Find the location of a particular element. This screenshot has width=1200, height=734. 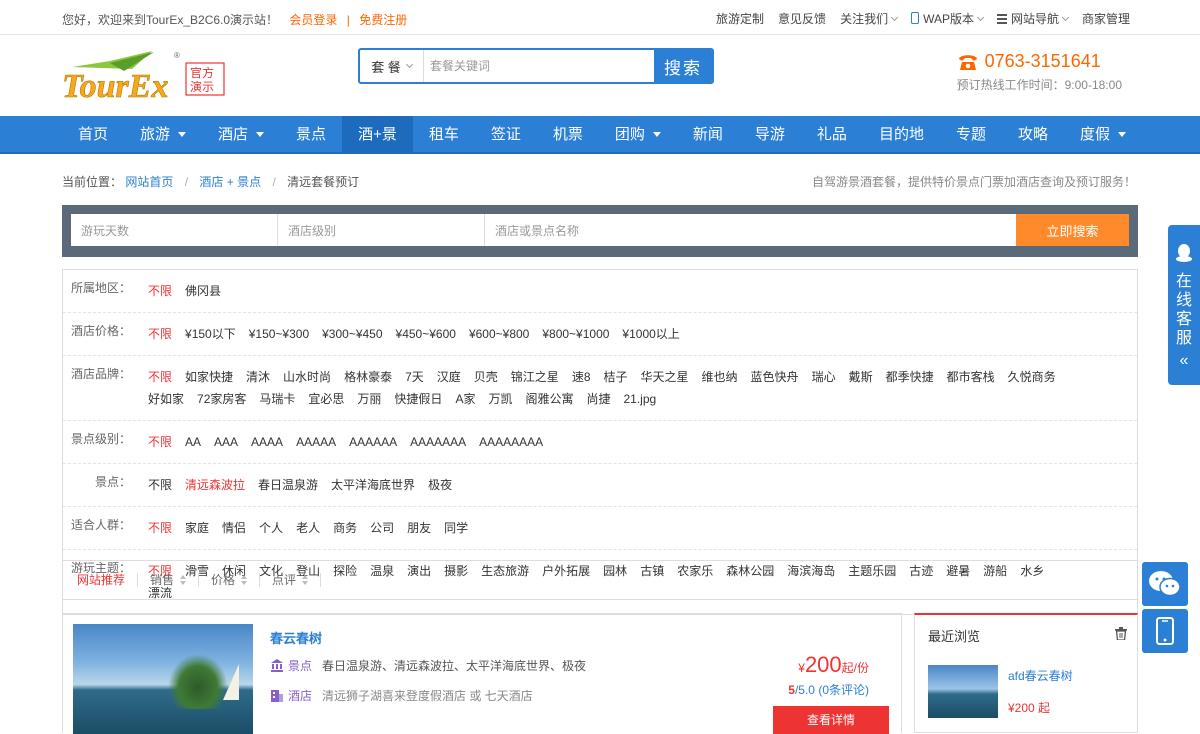

top-link-merchant: 商家管理 is located at coordinates (1106, 18).